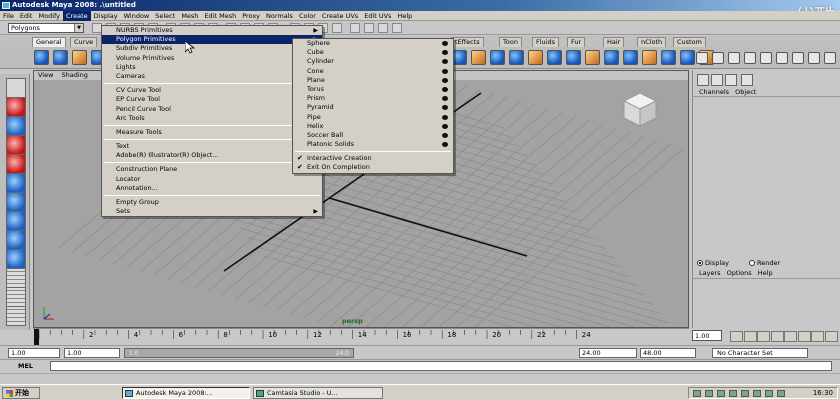 The height and width of the screenshot is (400, 840). I want to click on scale-tool-icon, so click(16, 183).